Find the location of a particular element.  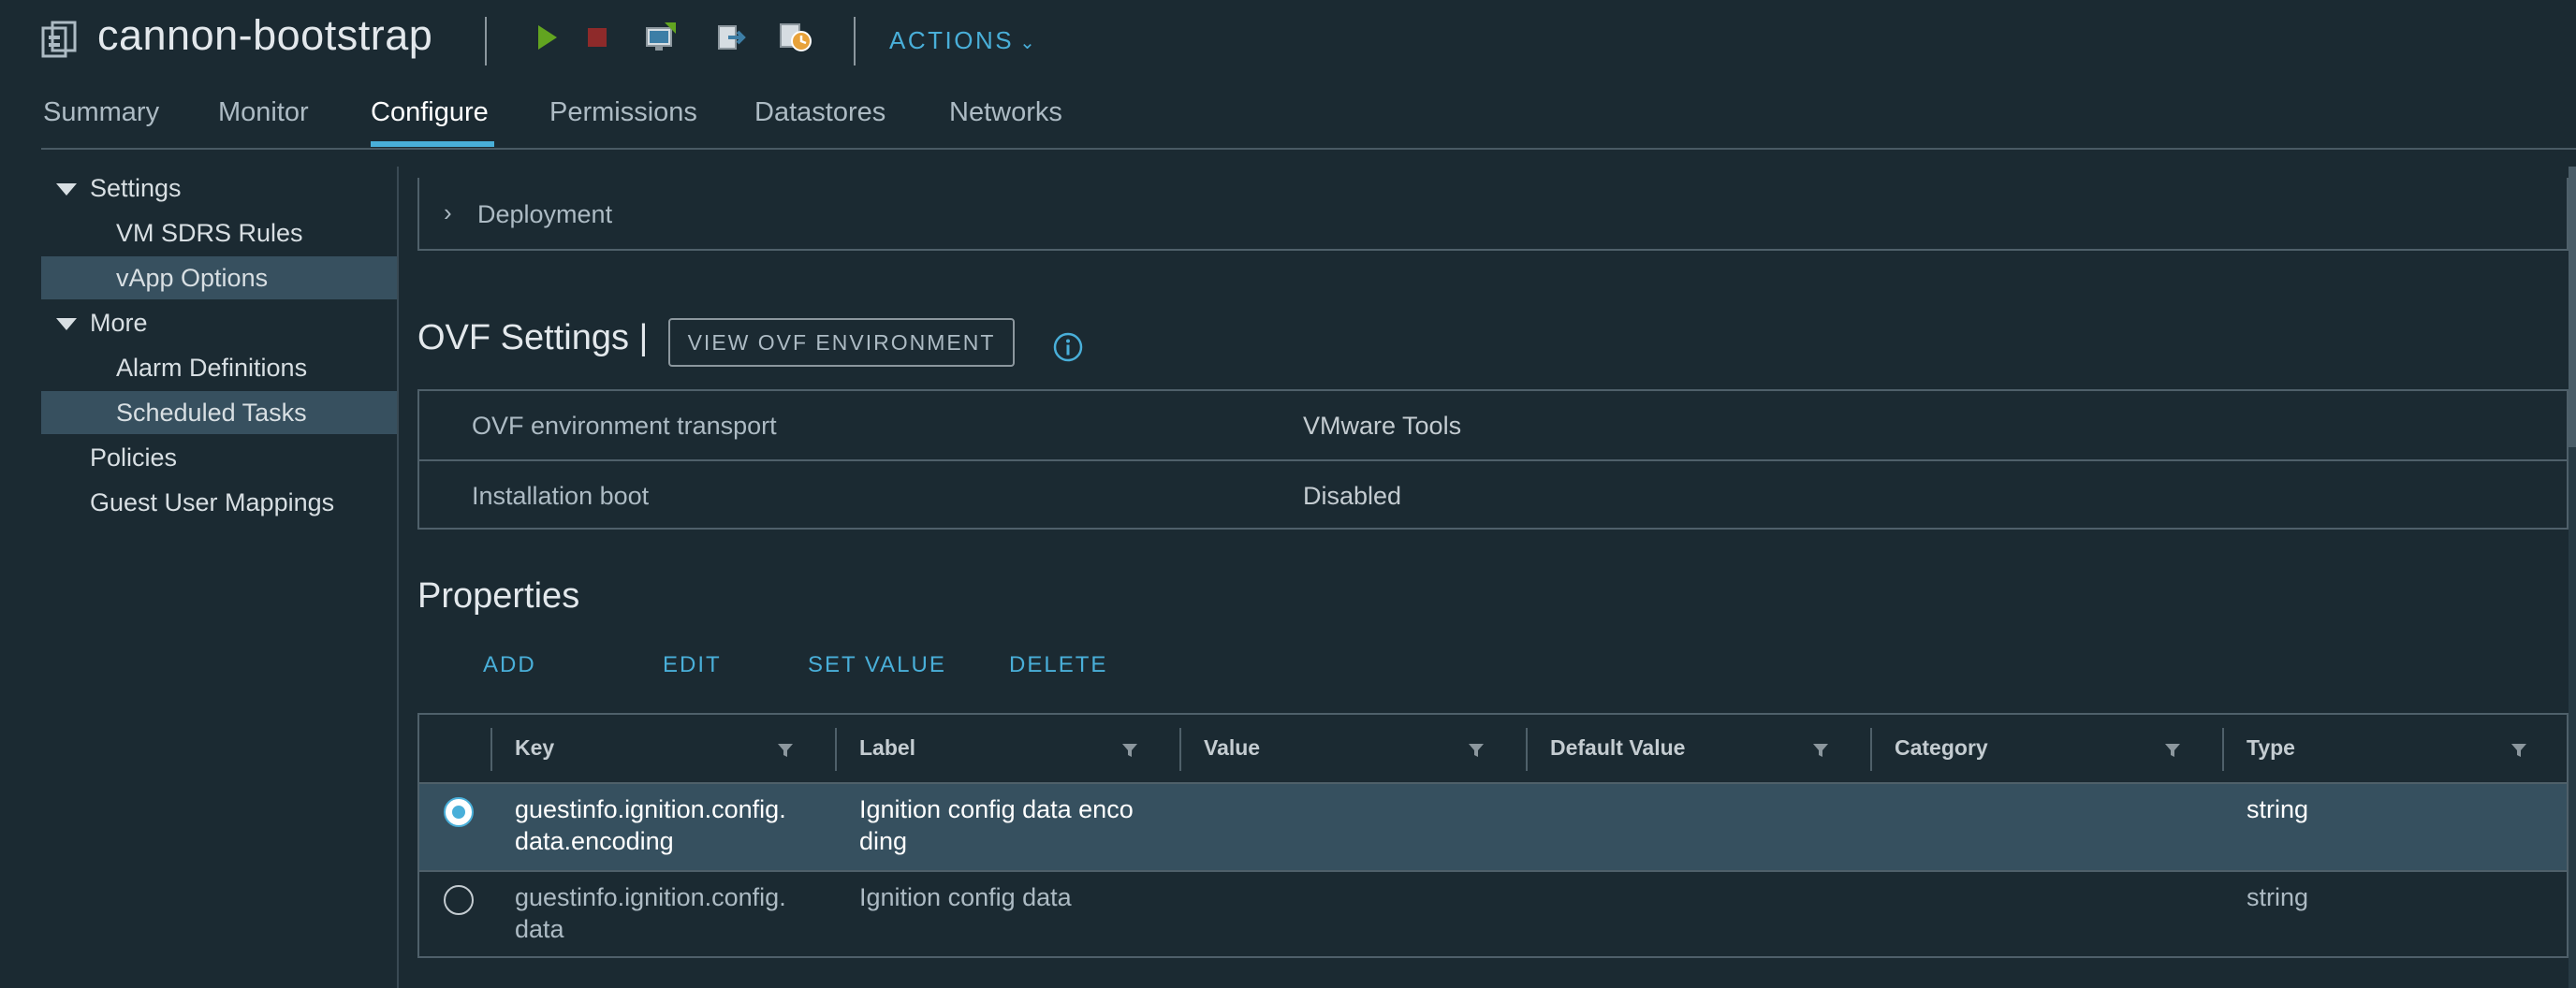

power-on-icon is located at coordinates (547, 37).